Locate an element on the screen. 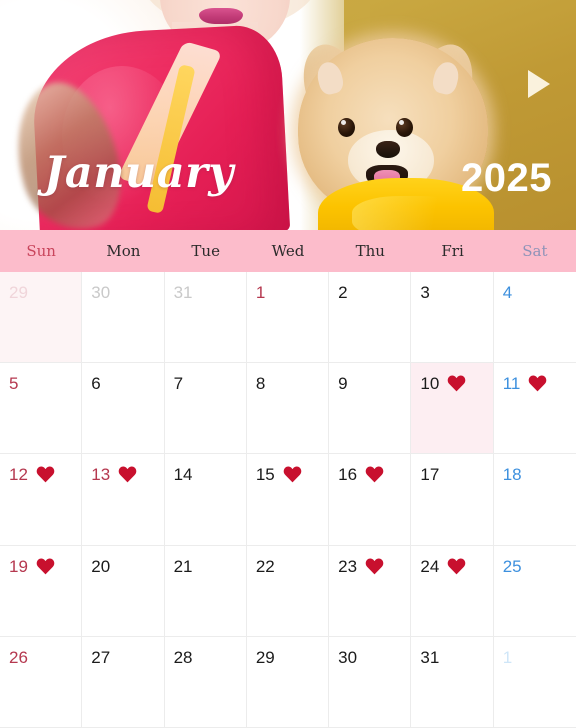 The width and height of the screenshot is (576, 728). day-cell: 11 is located at coordinates (534, 409).